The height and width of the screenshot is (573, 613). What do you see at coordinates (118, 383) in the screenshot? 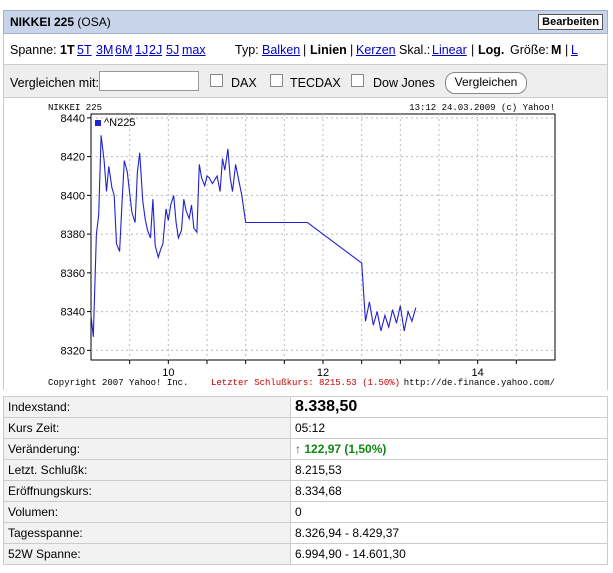
I see `copyright-text: Copyright 2007 Yahoo! Inc.` at bounding box center [118, 383].